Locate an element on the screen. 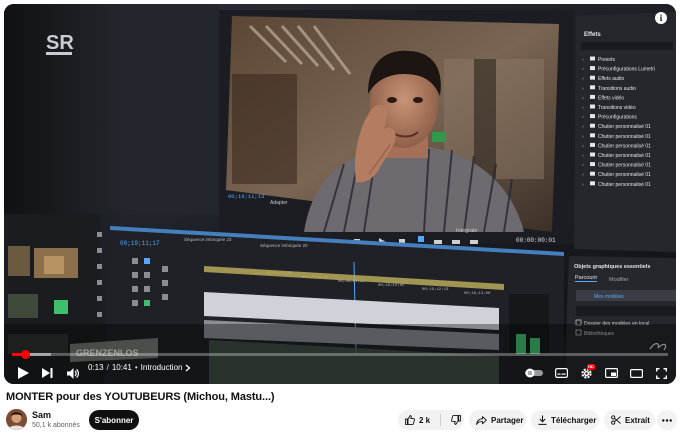 This screenshot has width=680, height=440. dislike-button is located at coordinates (453, 420).